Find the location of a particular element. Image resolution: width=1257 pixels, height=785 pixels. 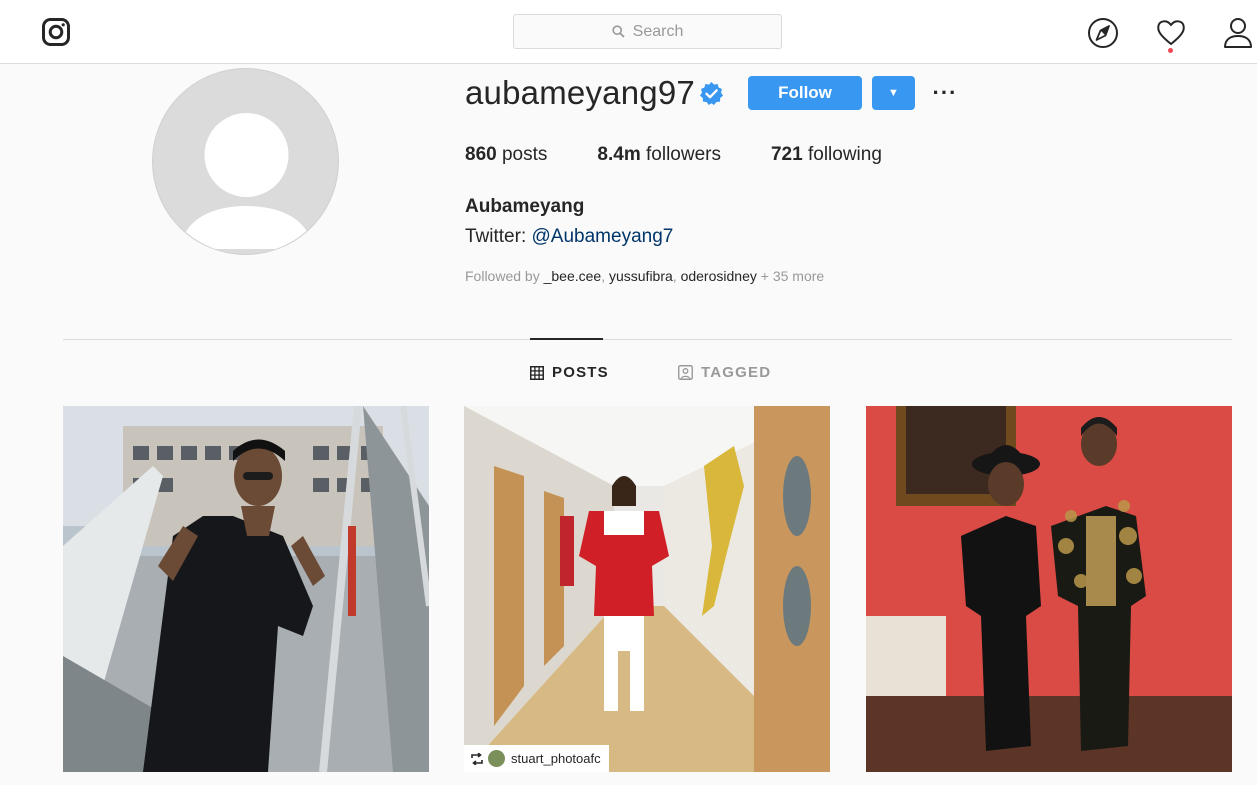

profile-full-name: Aubameyang is located at coordinates (525, 206).